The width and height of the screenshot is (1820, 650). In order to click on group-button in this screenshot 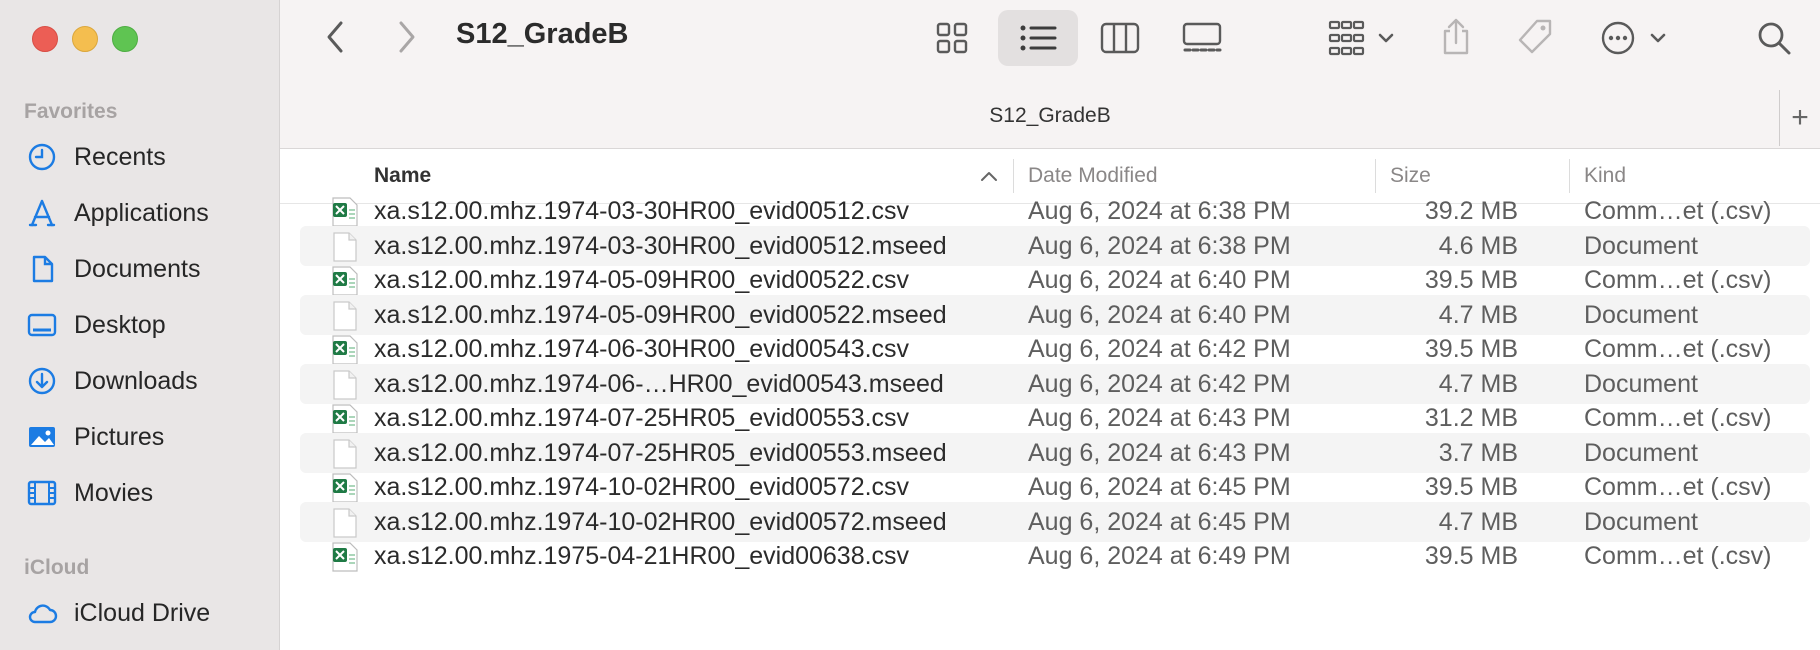, I will do `click(1364, 38)`.